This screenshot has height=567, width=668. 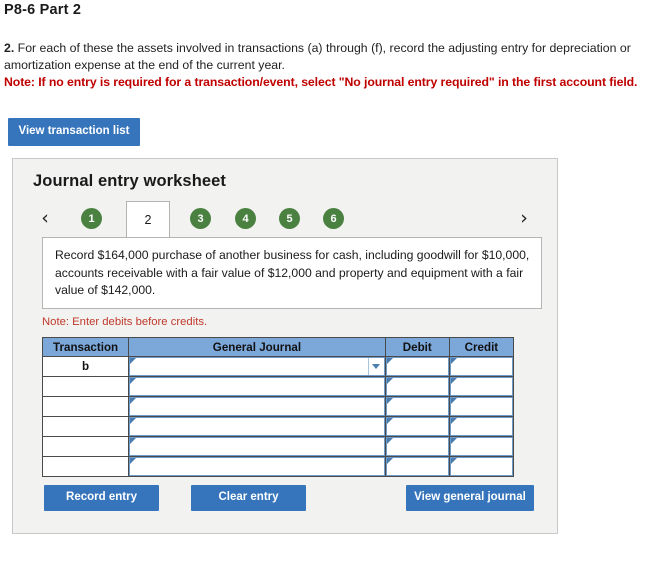 What do you see at coordinates (524, 218) in the screenshot?
I see `chevron-right-icon: ›` at bounding box center [524, 218].